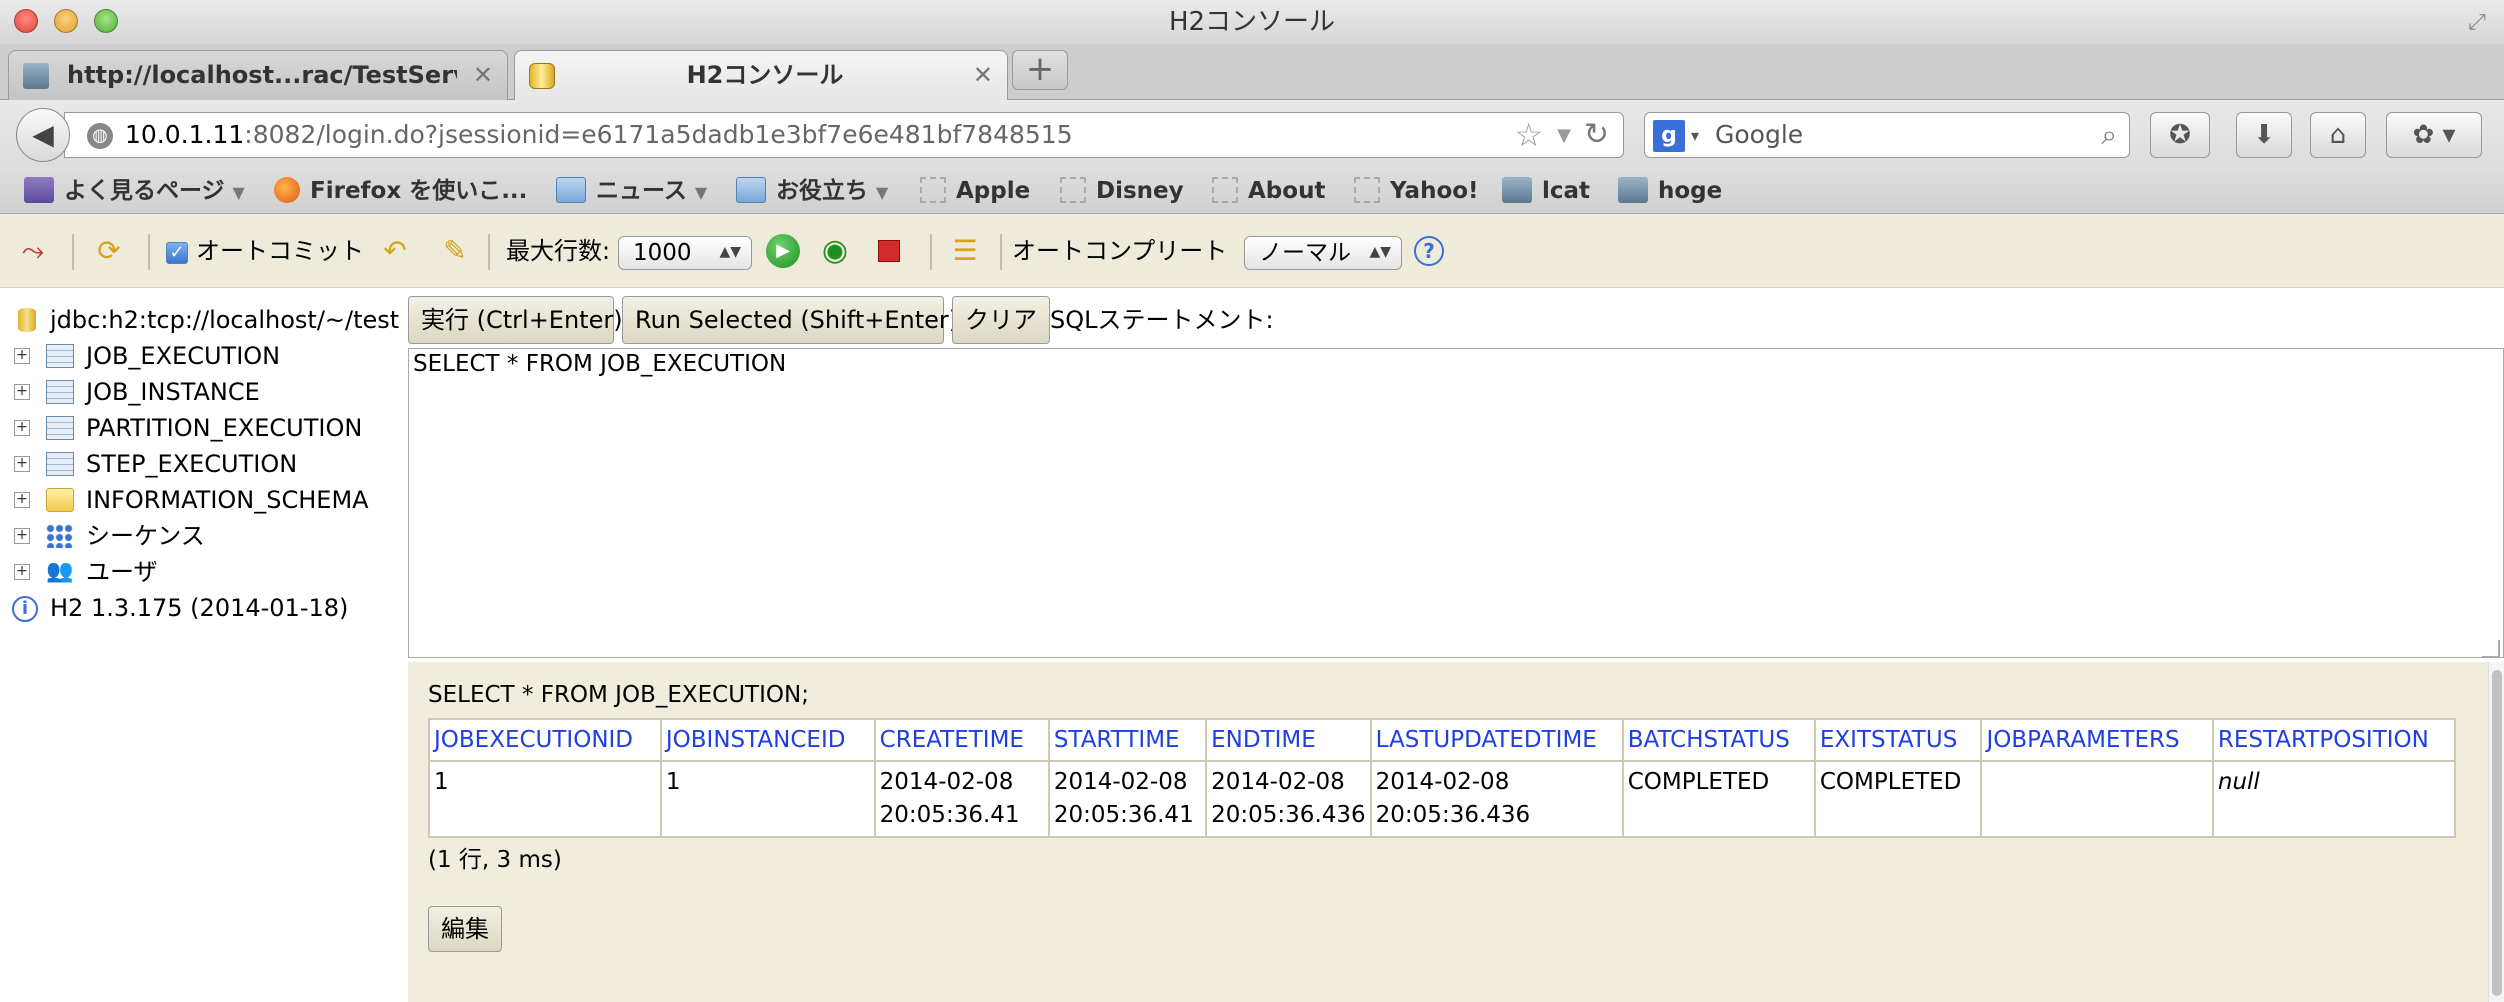 This screenshot has width=2504, height=1002. What do you see at coordinates (685, 253) in the screenshot?
I see `max-rows-select: 1000 ▲▼` at bounding box center [685, 253].